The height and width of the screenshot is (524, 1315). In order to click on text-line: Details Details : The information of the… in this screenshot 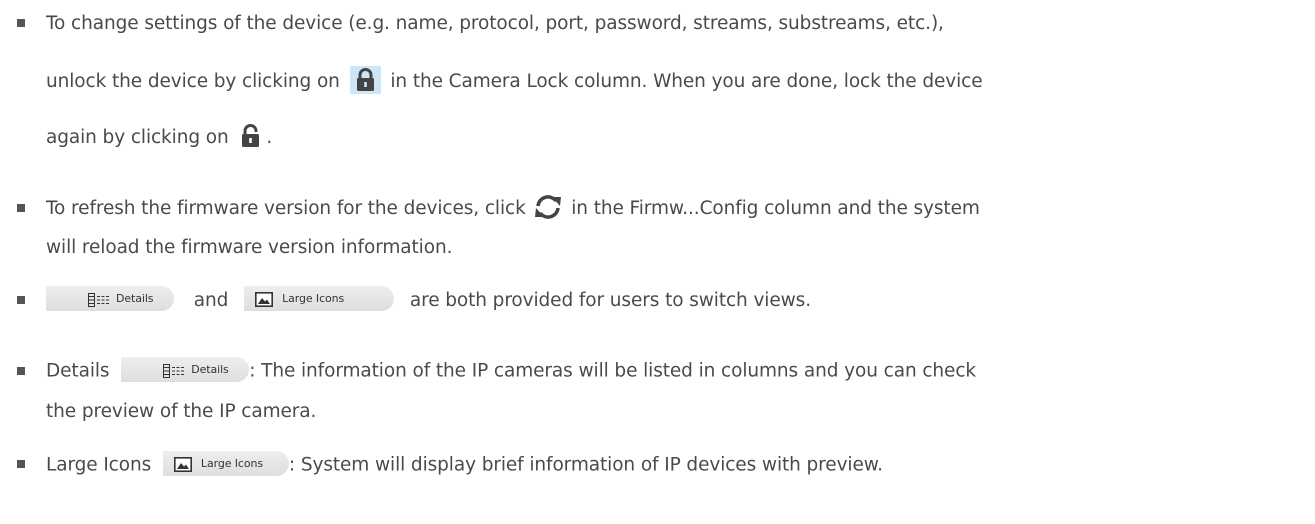, I will do `click(511, 370)`.